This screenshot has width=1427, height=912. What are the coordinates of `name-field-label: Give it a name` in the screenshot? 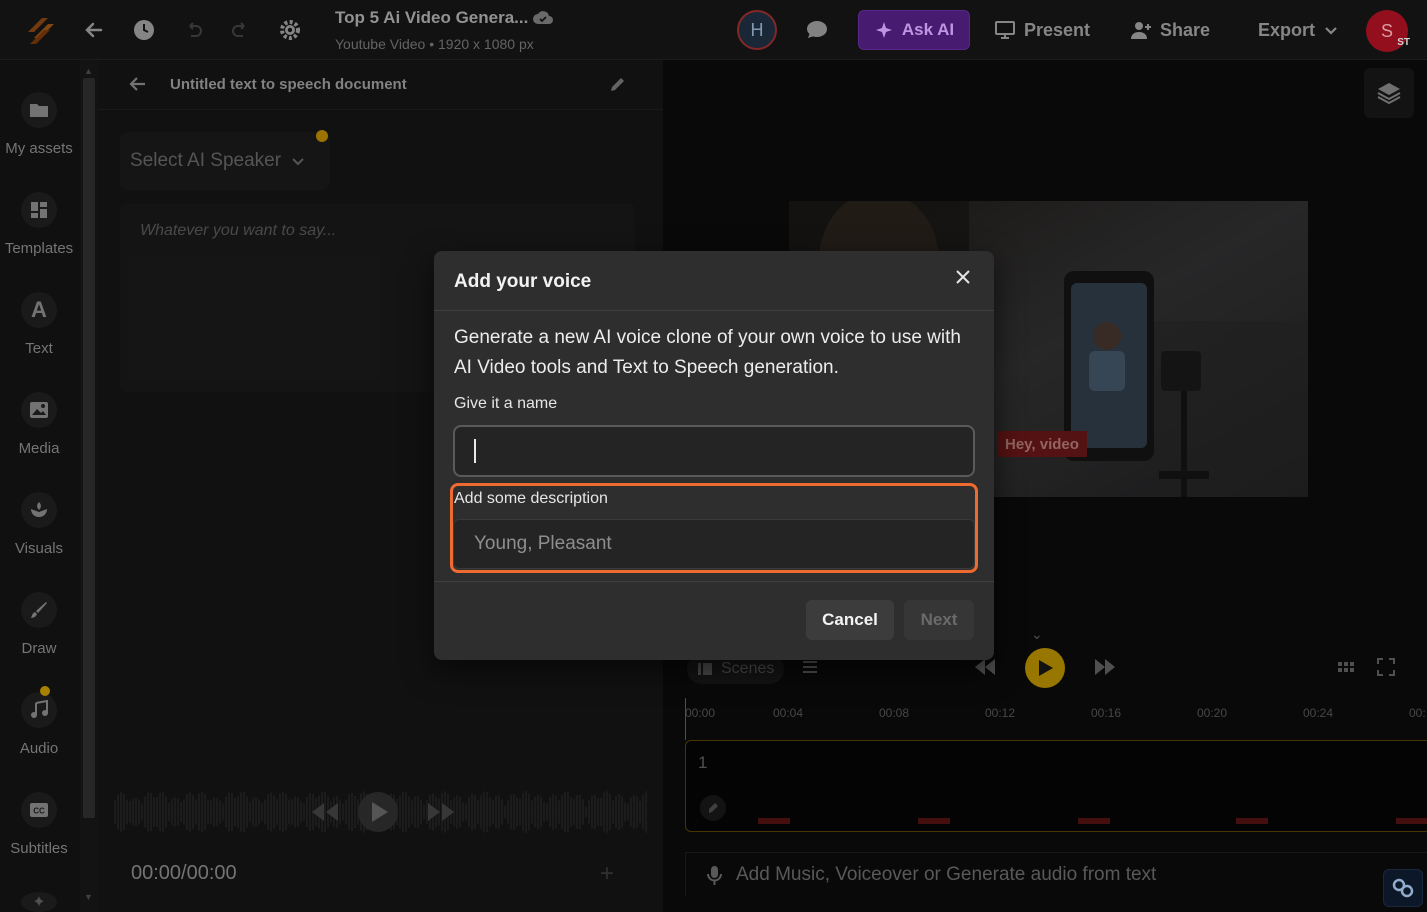 It's located at (506, 403).